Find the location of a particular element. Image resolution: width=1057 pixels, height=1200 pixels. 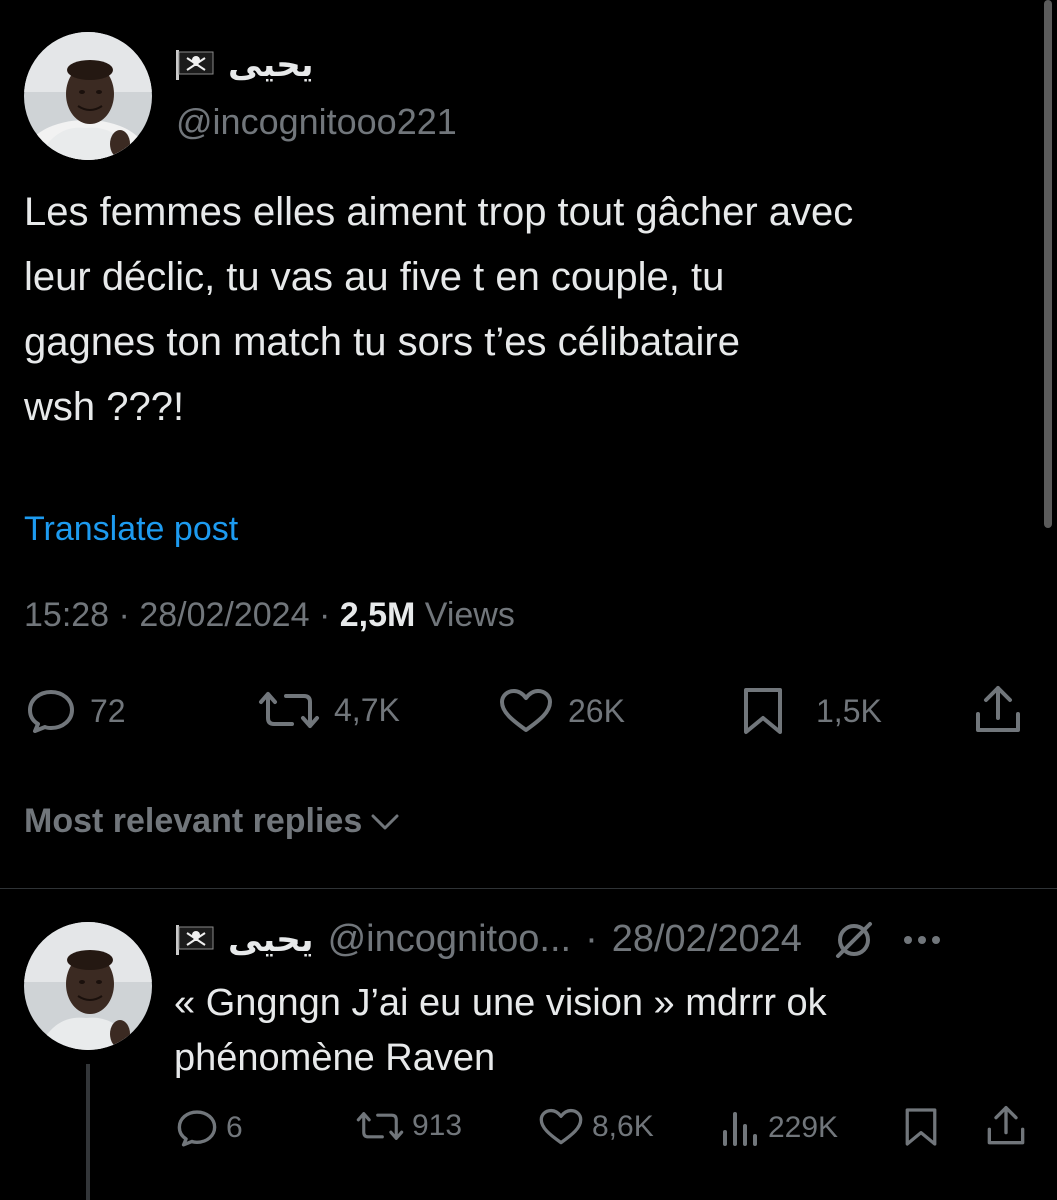

reply-views-count: 229K is located at coordinates (803, 1127).